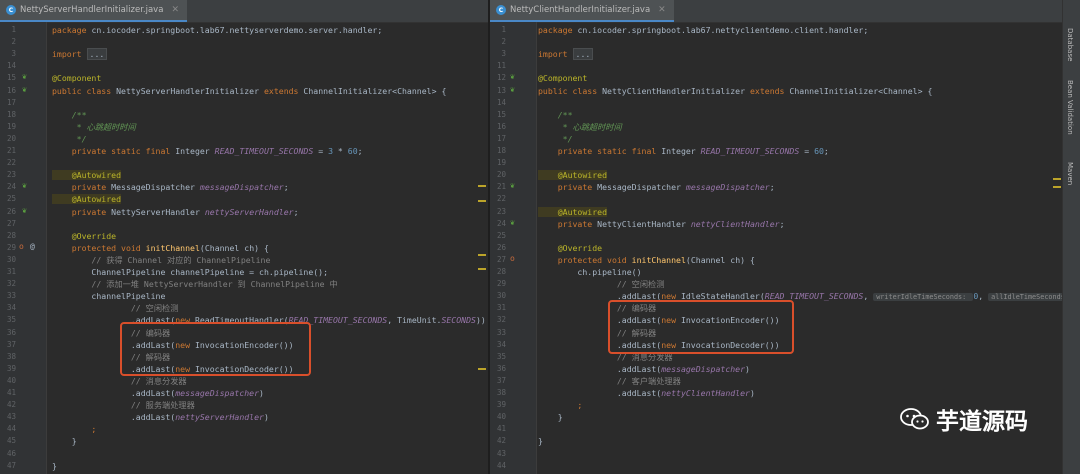 This screenshot has width=1080, height=474. Describe the element at coordinates (244, 417) in the screenshot. I see `code-line: 43 .addLast(nettyServerHandler)` at that location.